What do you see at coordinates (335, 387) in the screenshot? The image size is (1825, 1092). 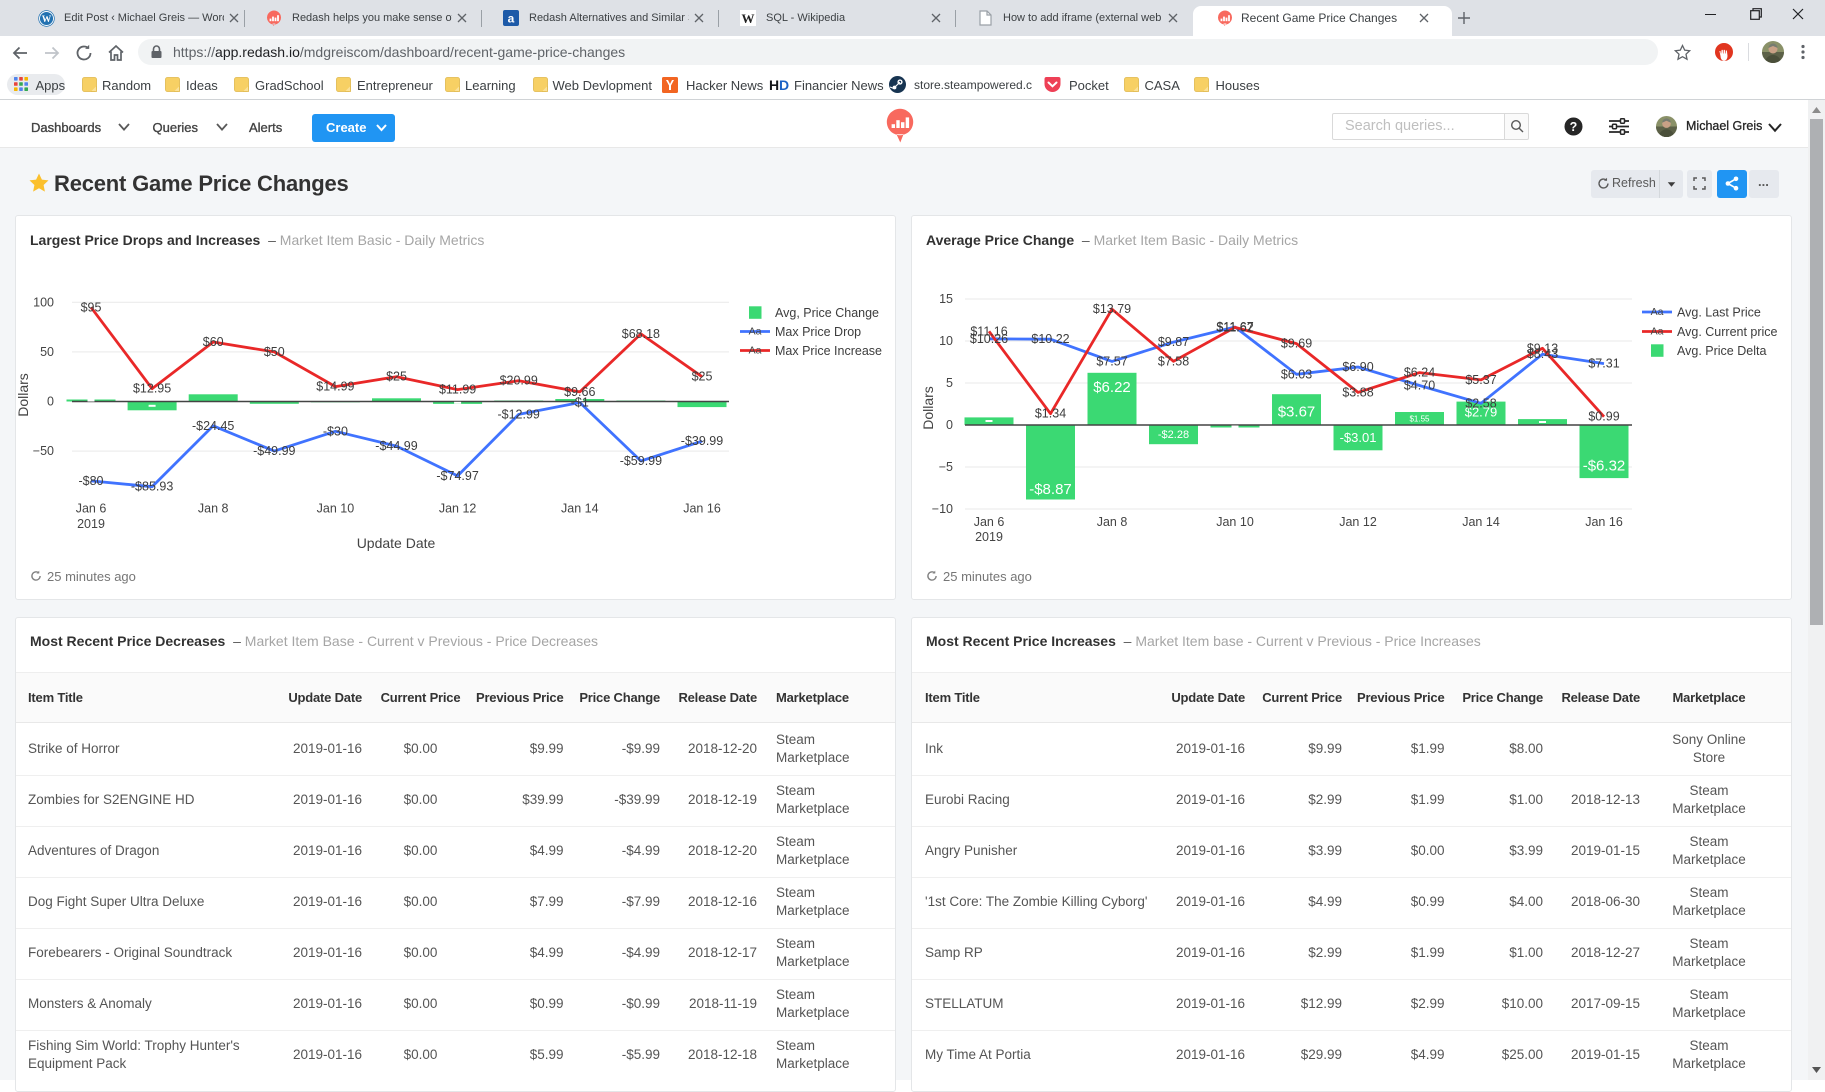 I see `svg-text: $14.99` at bounding box center [335, 387].